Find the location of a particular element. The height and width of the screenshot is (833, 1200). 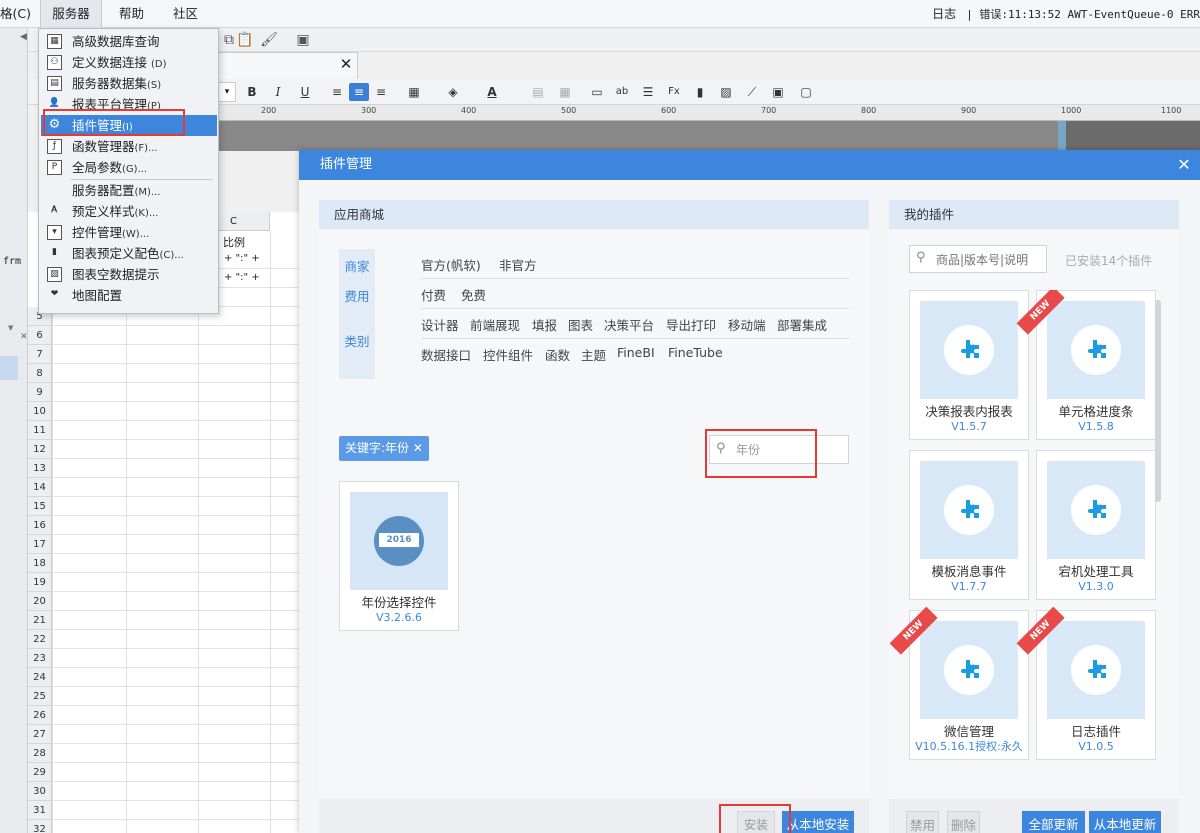

row-number: 28 is located at coordinates (40, 753).